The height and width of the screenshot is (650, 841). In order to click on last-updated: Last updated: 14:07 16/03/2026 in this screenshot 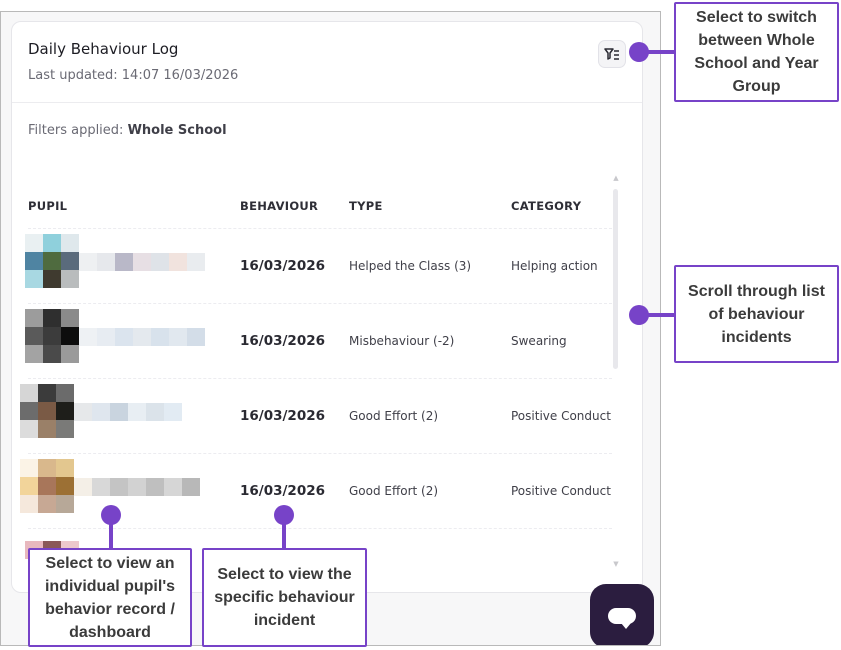, I will do `click(133, 75)`.